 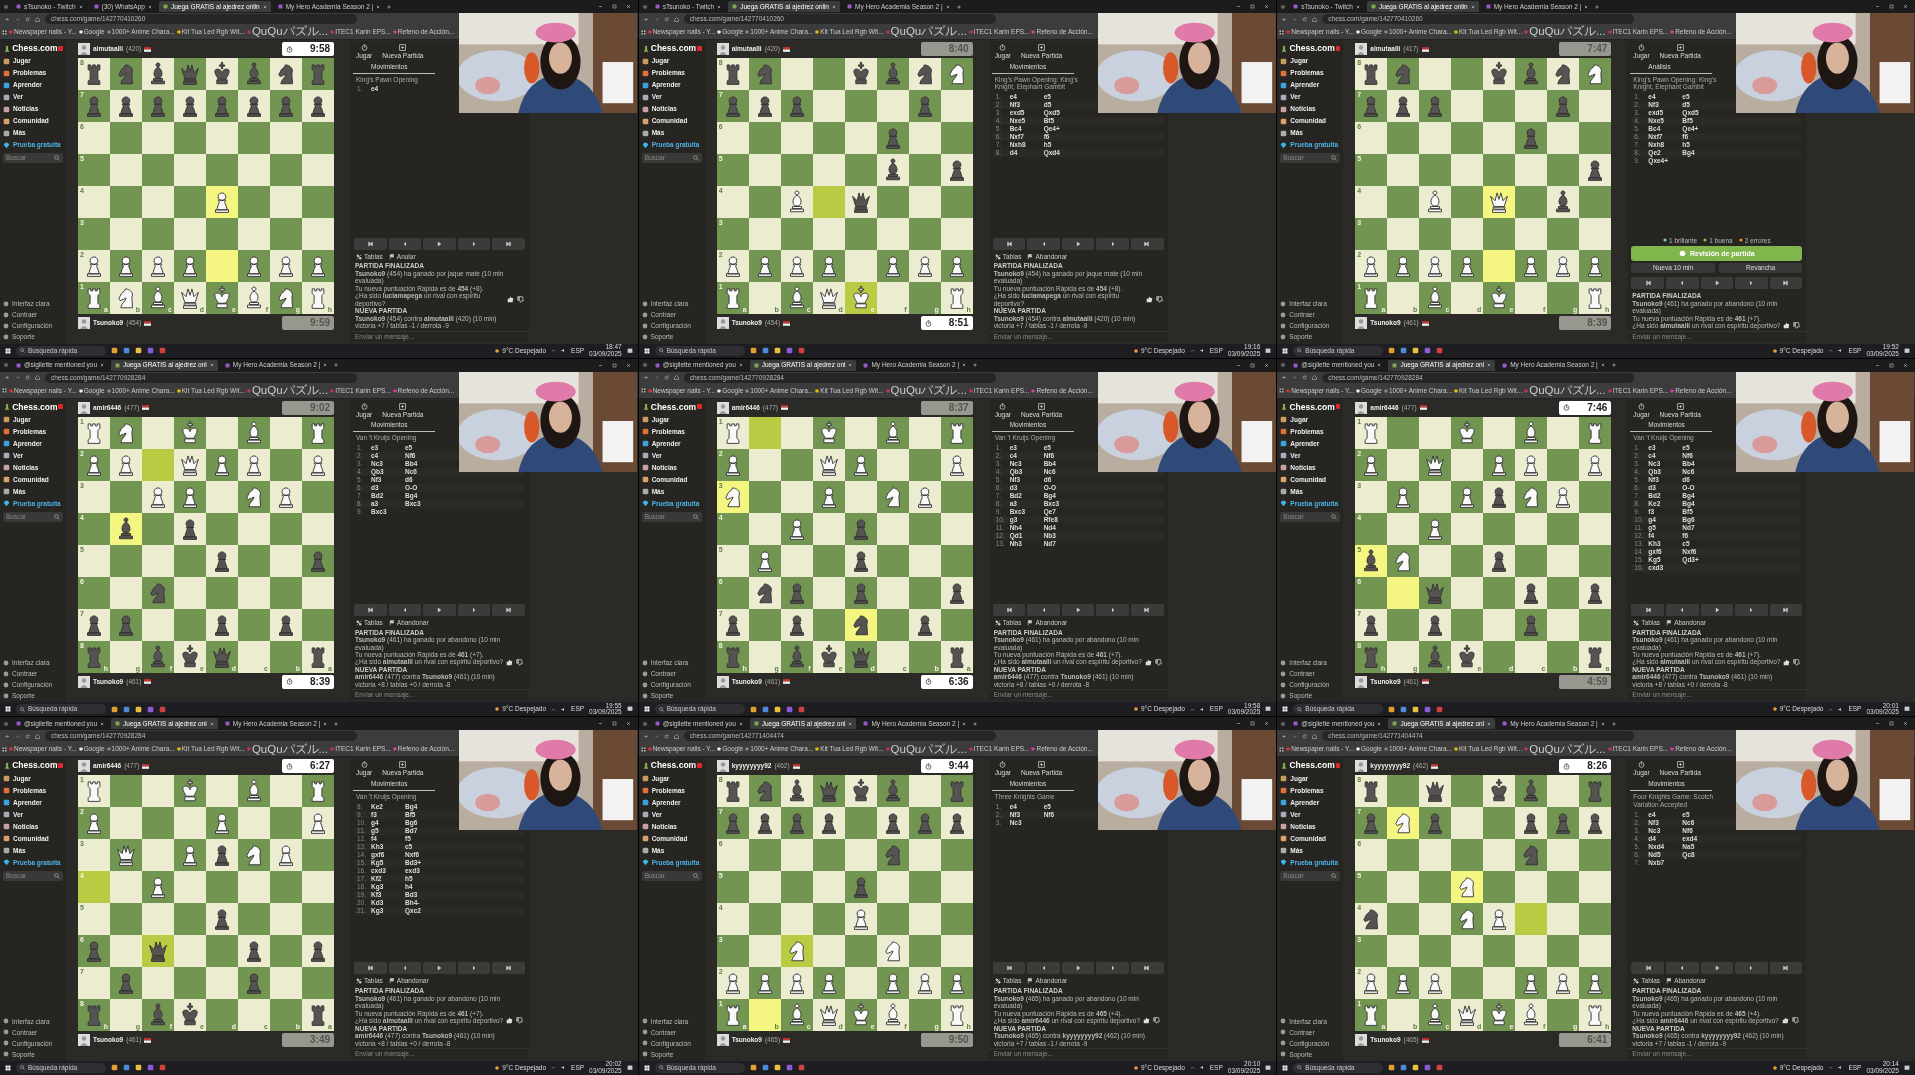 I want to click on clock-time: 6:27, so click(x=320, y=766).